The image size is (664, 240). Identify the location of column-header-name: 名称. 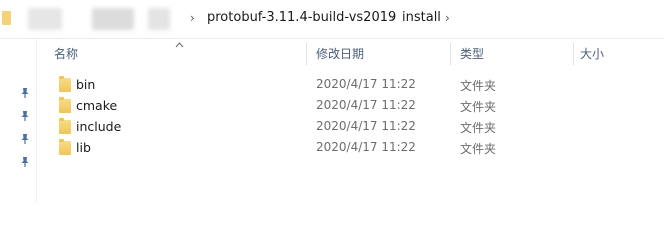
(179, 56).